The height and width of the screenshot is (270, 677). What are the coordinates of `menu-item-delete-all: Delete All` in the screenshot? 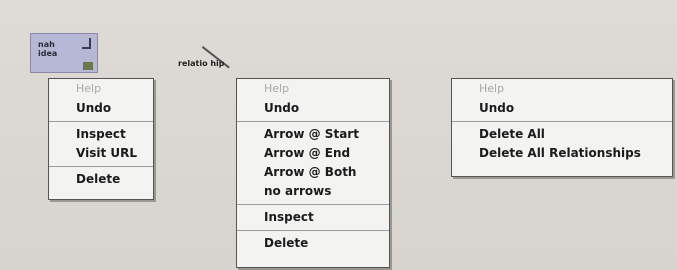 It's located at (562, 134).